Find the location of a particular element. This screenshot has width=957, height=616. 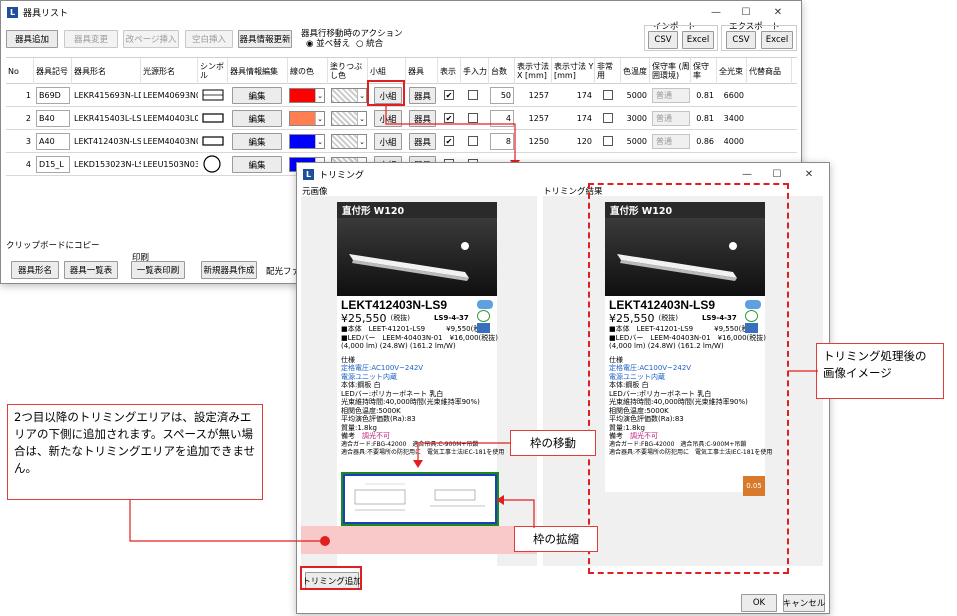

import-csv-button: CSV is located at coordinates (663, 40).